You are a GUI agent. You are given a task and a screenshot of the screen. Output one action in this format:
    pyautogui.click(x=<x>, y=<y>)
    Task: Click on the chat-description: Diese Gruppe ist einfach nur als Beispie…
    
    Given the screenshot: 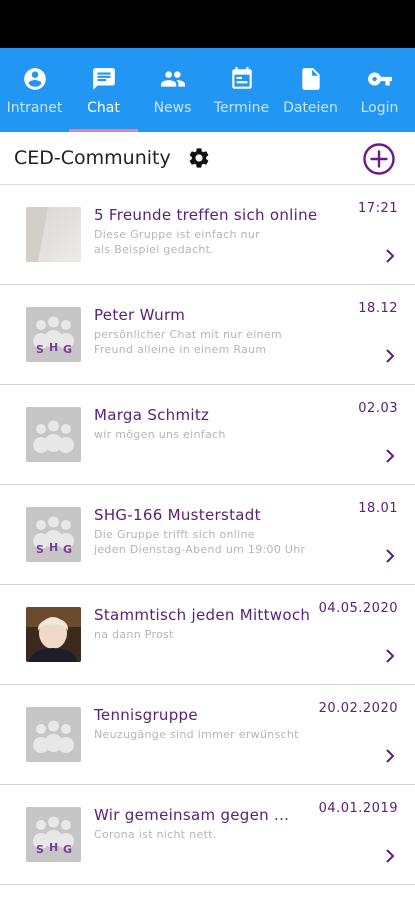 What is the action you would take?
    pyautogui.click(x=177, y=242)
    